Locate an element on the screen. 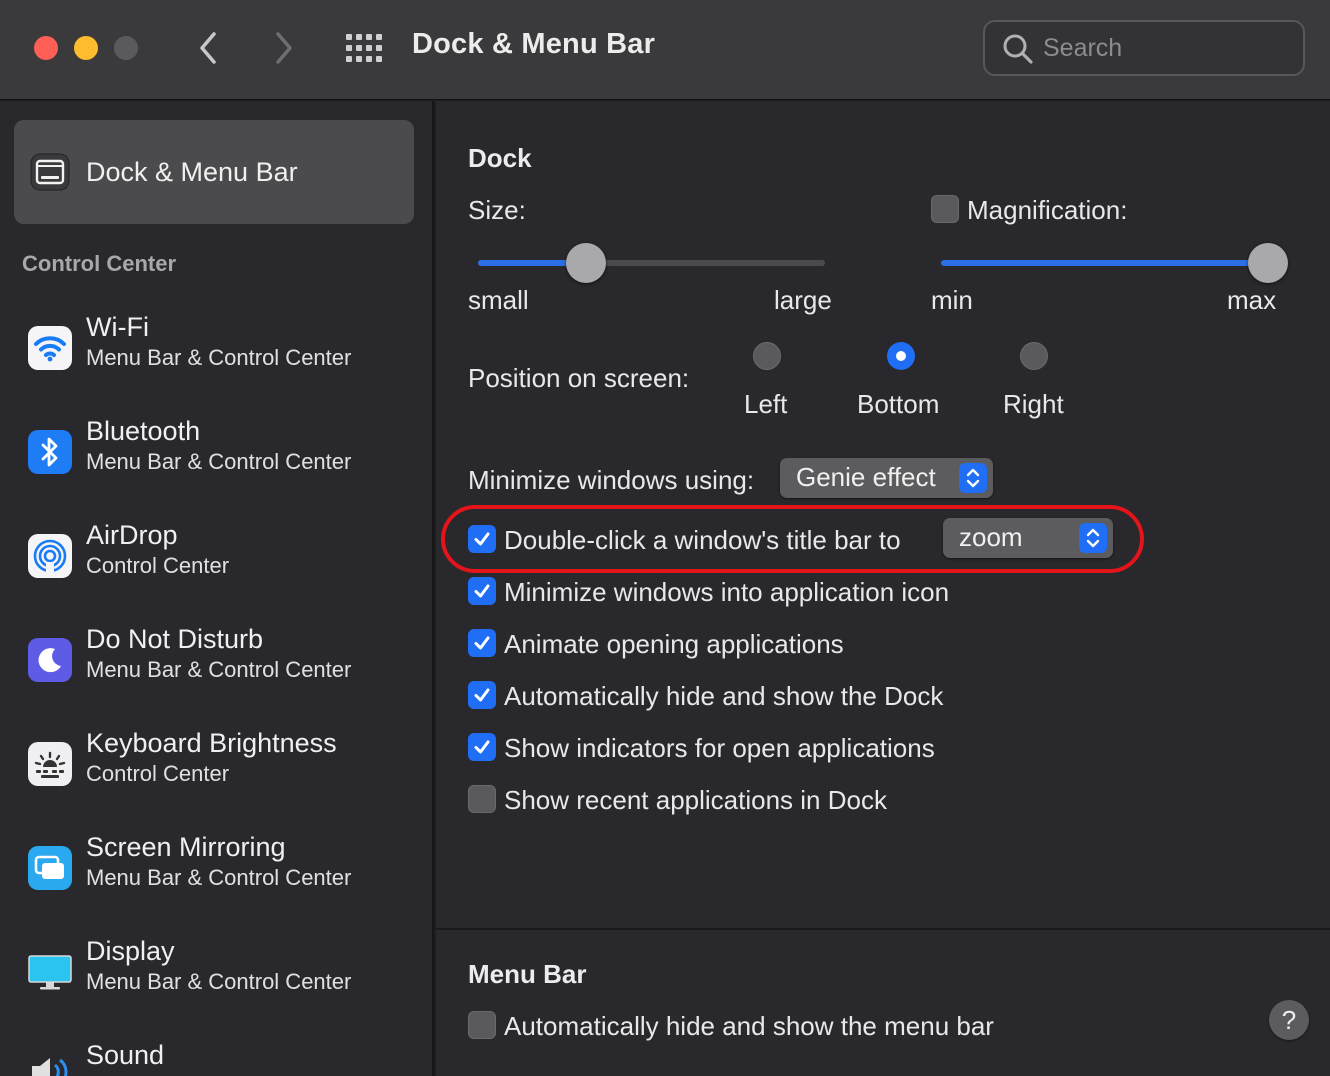  screen-mirroring-icon is located at coordinates (50, 868).